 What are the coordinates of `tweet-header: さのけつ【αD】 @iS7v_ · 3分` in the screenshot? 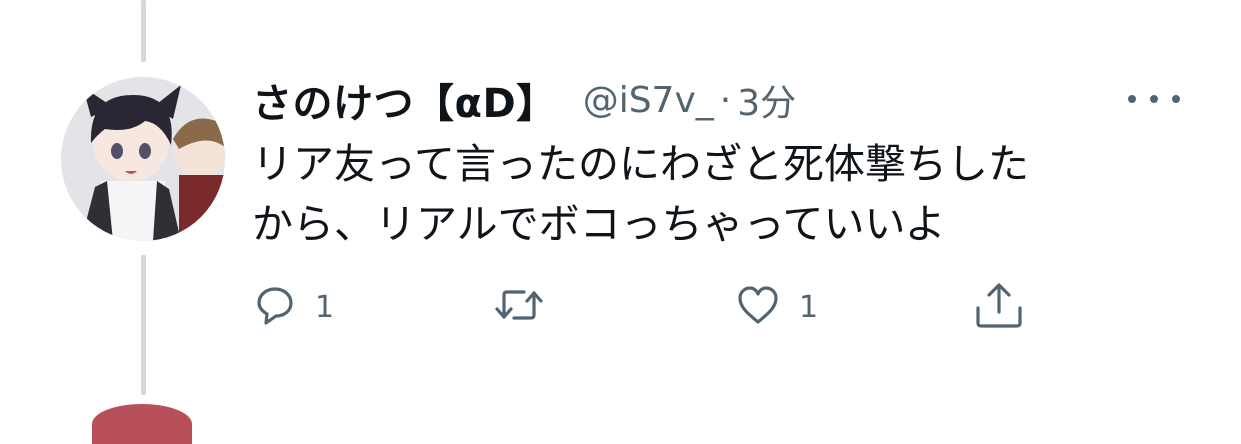 It's located at (524, 100).